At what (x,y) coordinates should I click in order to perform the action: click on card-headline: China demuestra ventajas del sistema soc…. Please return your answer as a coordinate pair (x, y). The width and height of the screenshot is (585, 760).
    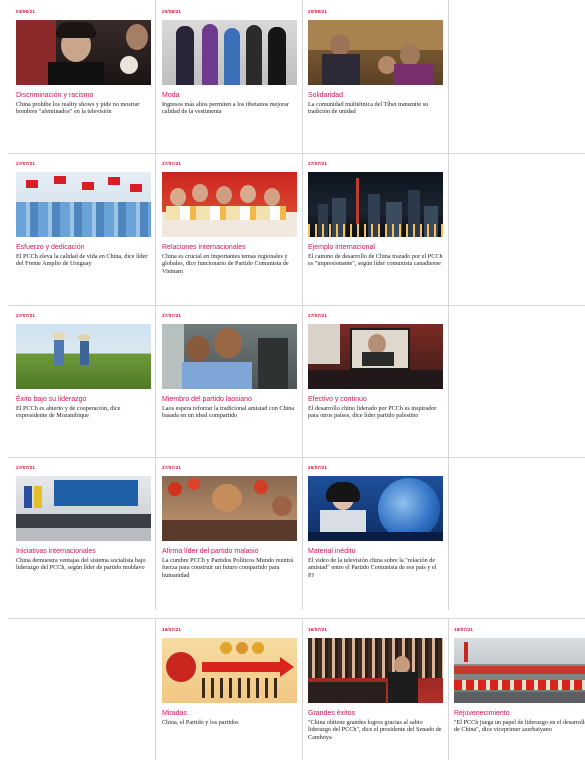
    Looking at the image, I should click on (83, 564).